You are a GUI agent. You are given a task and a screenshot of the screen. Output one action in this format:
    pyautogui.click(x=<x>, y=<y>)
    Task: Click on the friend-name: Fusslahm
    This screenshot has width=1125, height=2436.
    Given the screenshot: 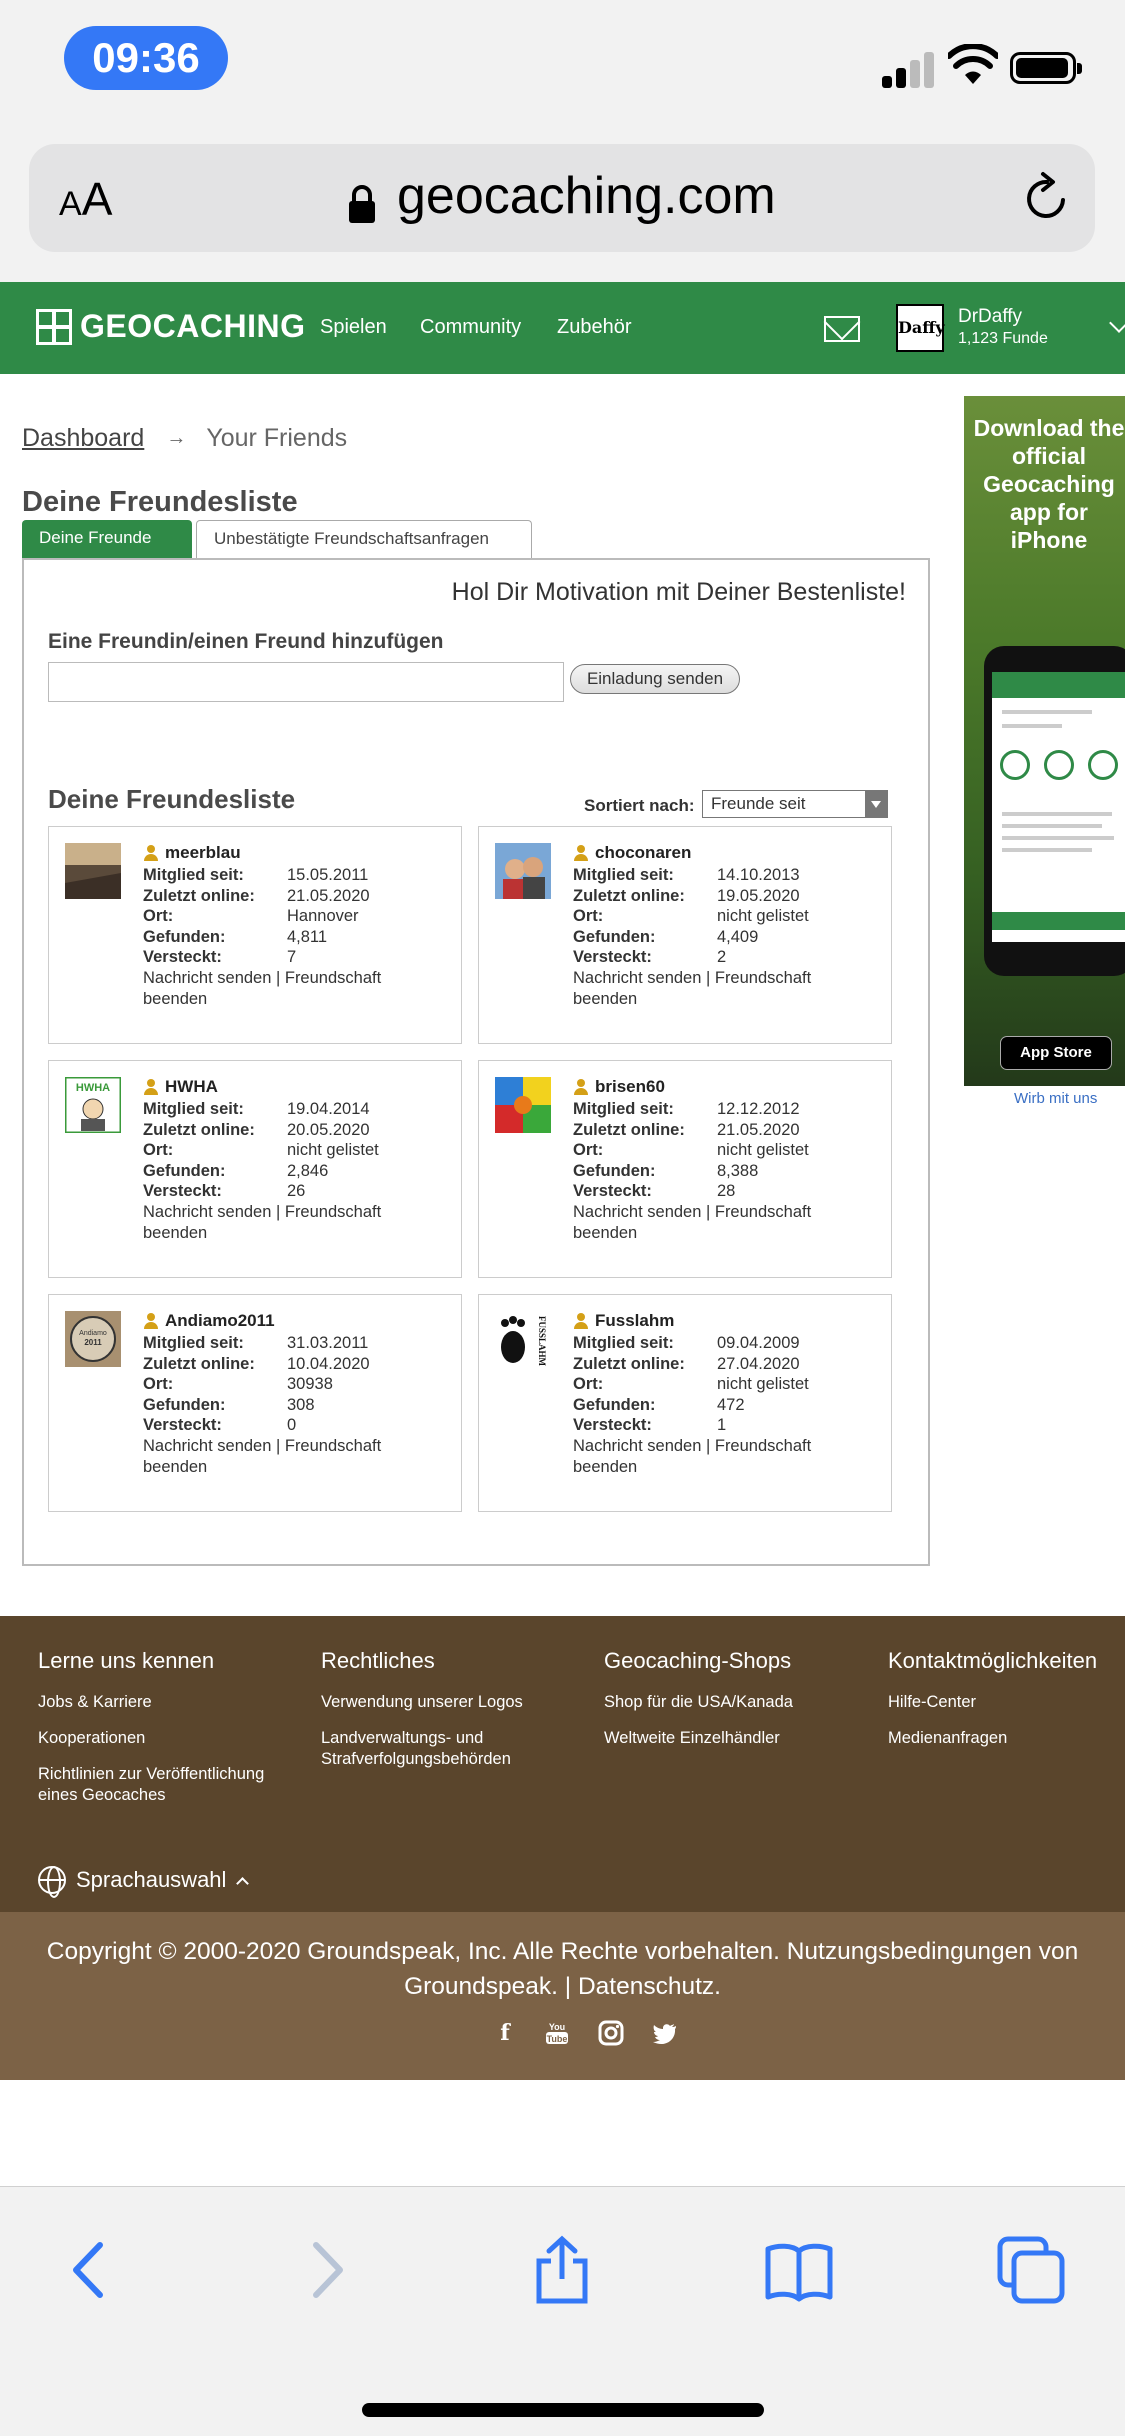 What is the action you would take?
    pyautogui.click(x=634, y=1321)
    